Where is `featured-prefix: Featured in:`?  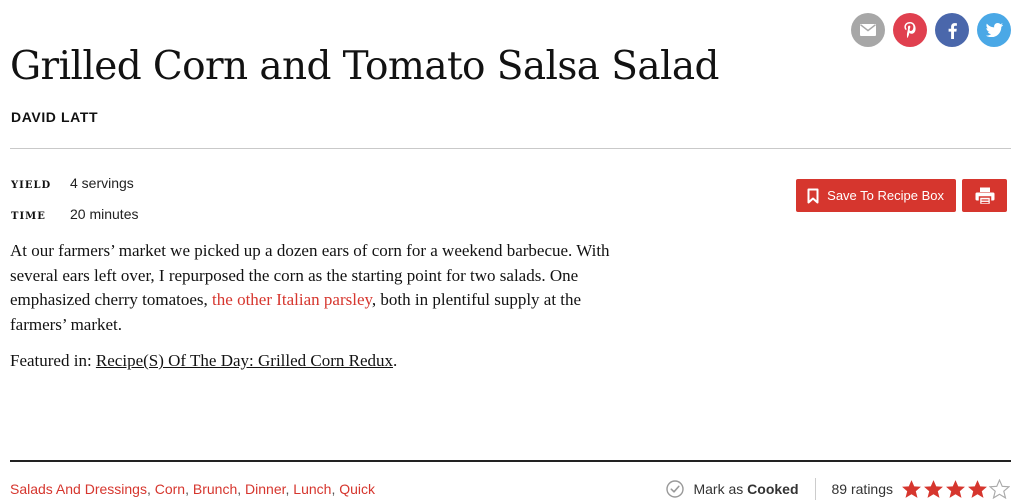 featured-prefix: Featured in: is located at coordinates (53, 360).